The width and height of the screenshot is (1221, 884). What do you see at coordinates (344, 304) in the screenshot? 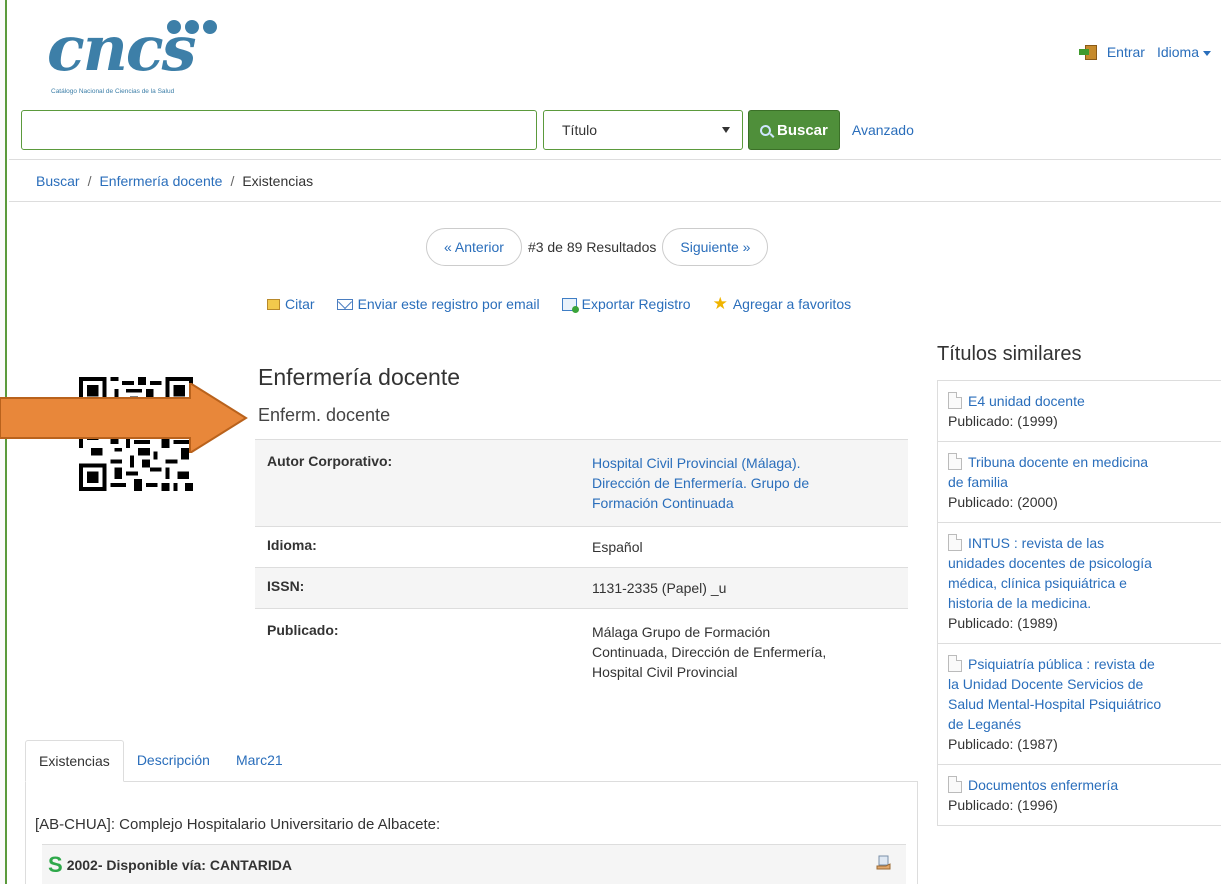
I see `email-icon` at bounding box center [344, 304].